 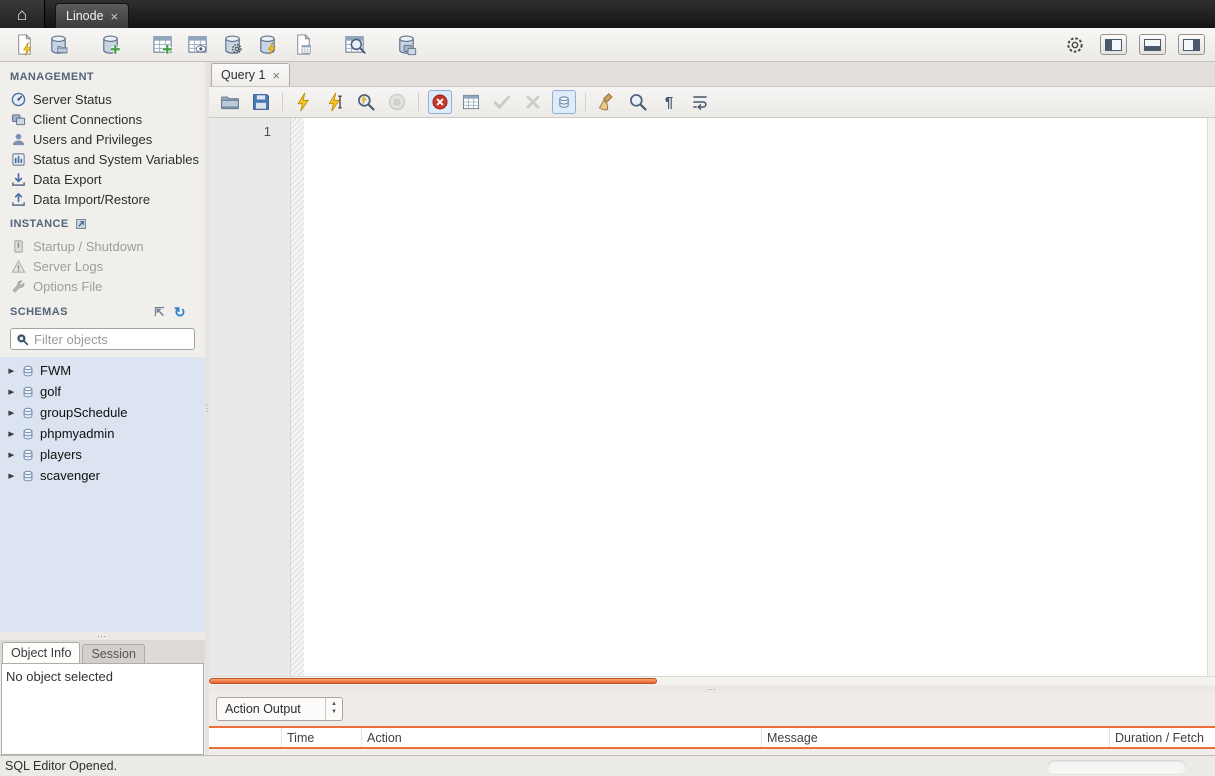 What do you see at coordinates (102, 391) in the screenshot?
I see `schema-item-golf: ▶ golf` at bounding box center [102, 391].